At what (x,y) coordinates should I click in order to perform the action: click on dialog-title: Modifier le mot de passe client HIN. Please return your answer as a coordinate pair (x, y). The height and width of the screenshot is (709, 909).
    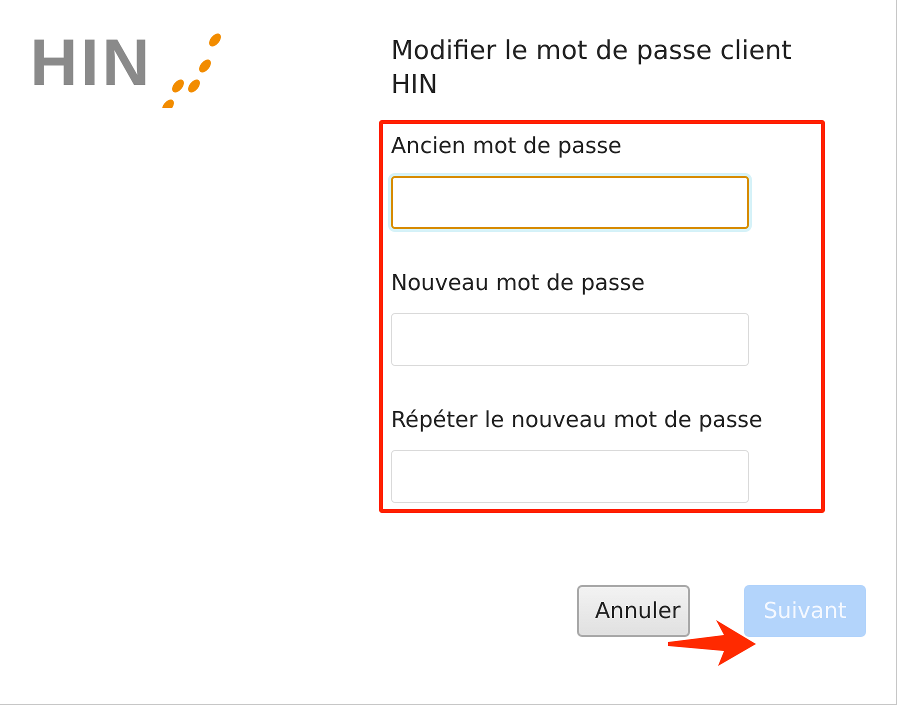
    Looking at the image, I should click on (591, 68).